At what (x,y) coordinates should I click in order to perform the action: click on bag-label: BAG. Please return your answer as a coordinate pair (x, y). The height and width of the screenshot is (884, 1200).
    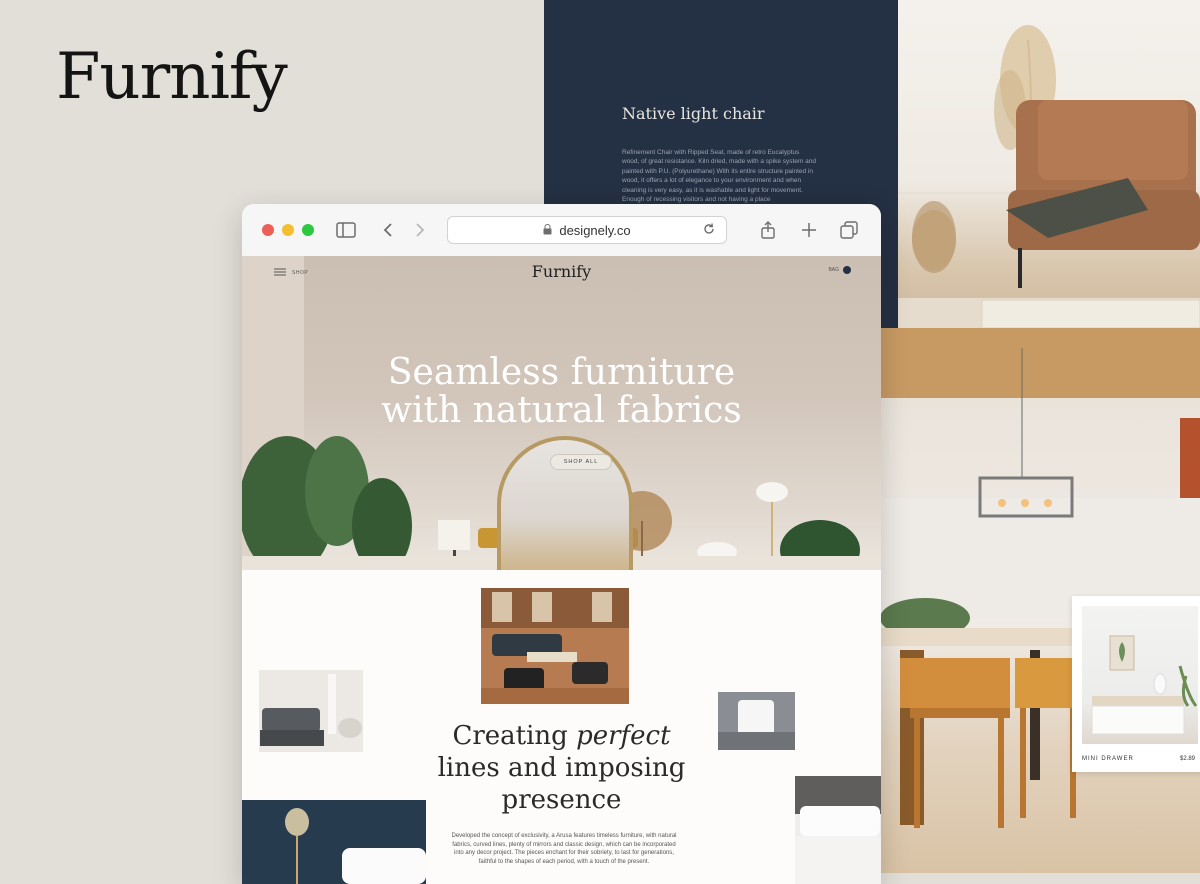
    Looking at the image, I should click on (833, 270).